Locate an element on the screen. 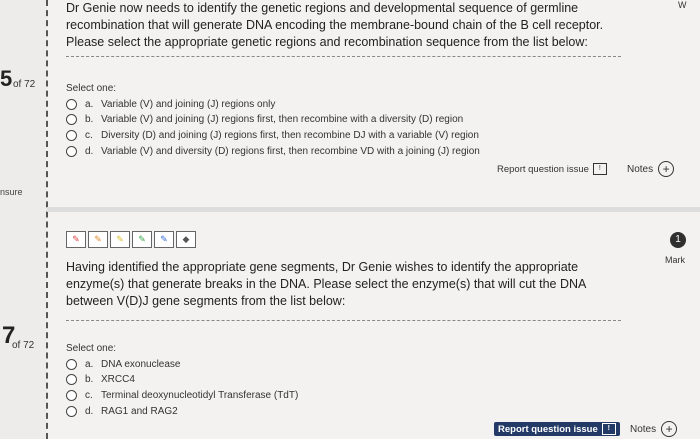 The height and width of the screenshot is (439, 700). question-status: nsure is located at coordinates (11, 192).